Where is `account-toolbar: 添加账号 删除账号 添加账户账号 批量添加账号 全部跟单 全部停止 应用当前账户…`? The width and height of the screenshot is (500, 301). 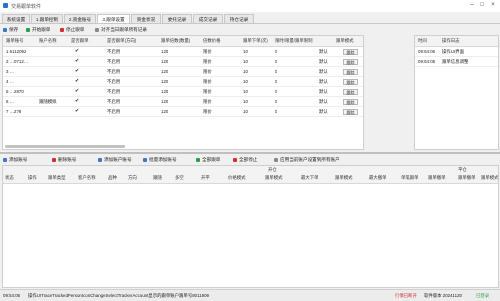
account-toolbar: 添加账号 删除账号 添加账户账号 批量添加账号 全部跟单 全部停止 应用当前账户… is located at coordinates (250, 159).